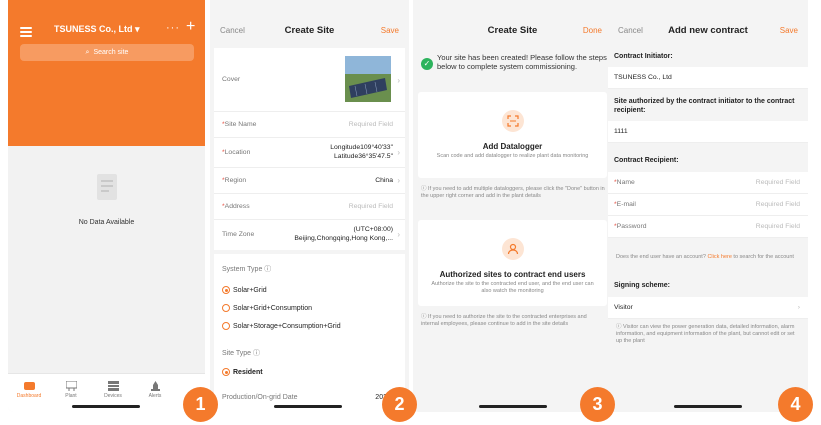 The image size is (821, 425). What do you see at coordinates (248, 372) in the screenshot?
I see `option-label: Resident` at bounding box center [248, 372].